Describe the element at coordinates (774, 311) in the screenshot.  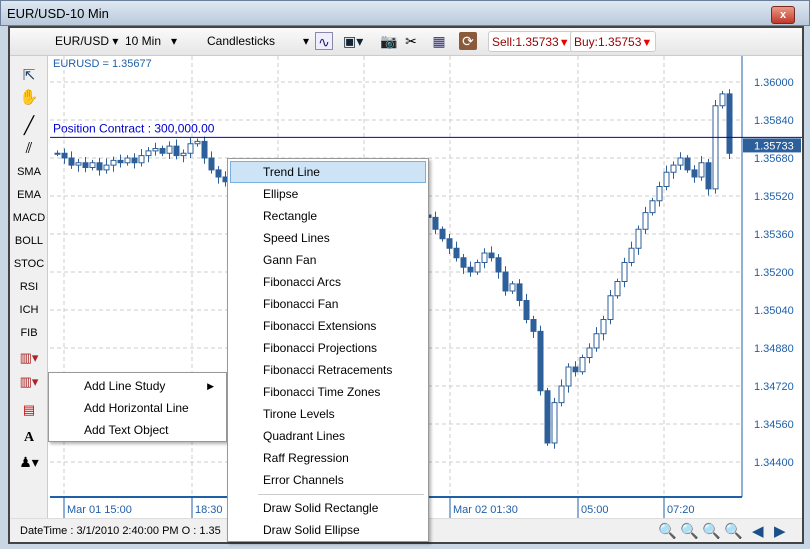
I see `y-tick-label: 1.35040` at that location.